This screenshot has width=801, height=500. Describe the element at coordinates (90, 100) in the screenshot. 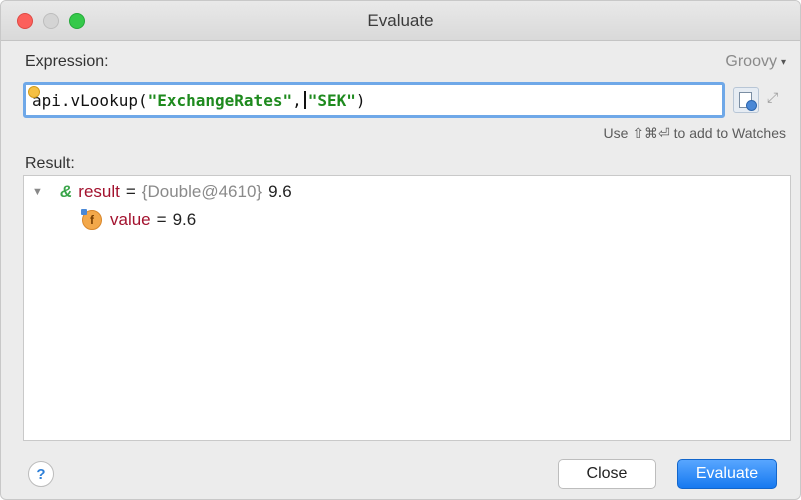

I see `code-prefix: api.vLookup(` at that location.